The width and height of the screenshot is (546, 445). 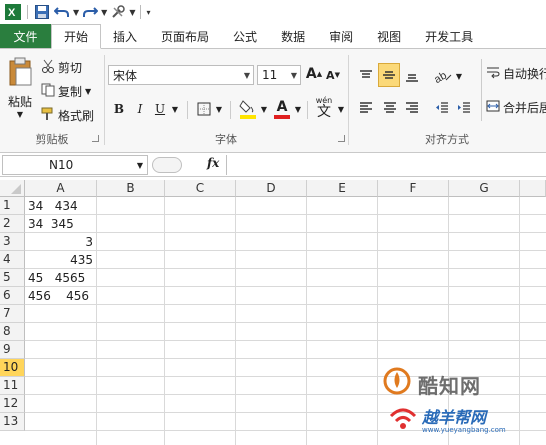 What do you see at coordinates (148, 12) in the screenshot?
I see `customize-qat-icon: ▾` at bounding box center [148, 12].